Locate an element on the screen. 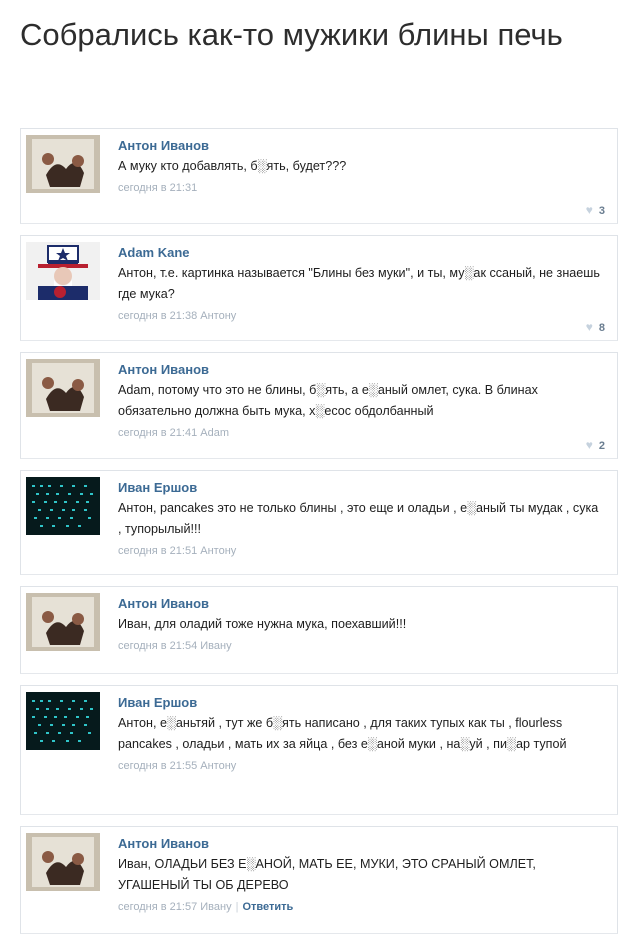 Image resolution: width=640 pixels, height=945 pixels. comment-meta: сегодня в 21:51 Антону is located at coordinates (360, 553).